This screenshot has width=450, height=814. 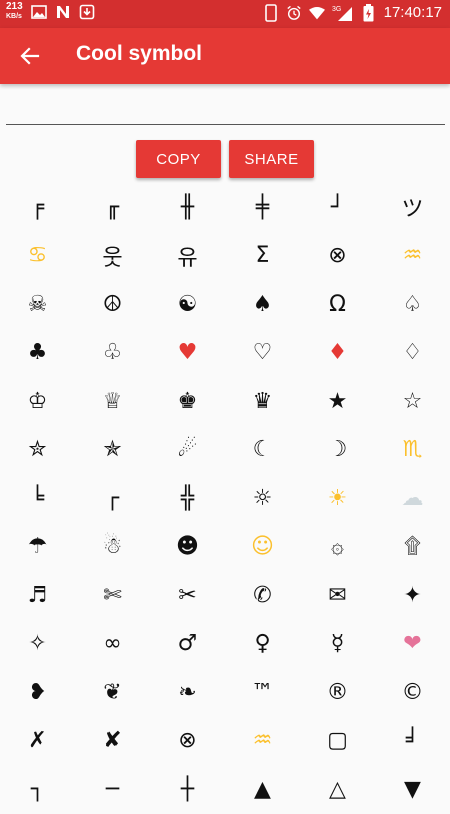 What do you see at coordinates (187, 692) in the screenshot?
I see `symbol-cell: ❧` at bounding box center [187, 692].